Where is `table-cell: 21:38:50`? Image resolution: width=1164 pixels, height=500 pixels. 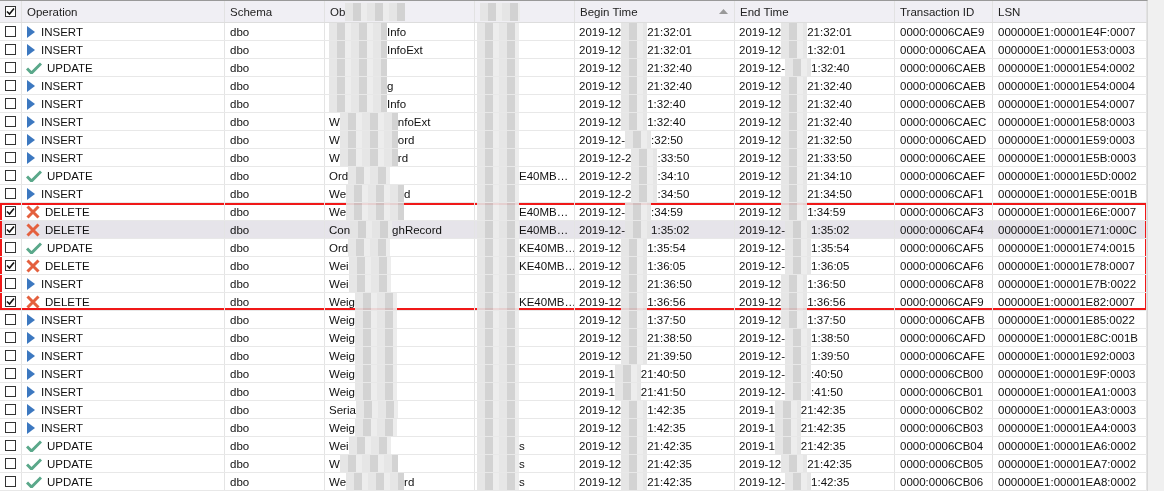 table-cell: 21:38:50 is located at coordinates (669, 337).